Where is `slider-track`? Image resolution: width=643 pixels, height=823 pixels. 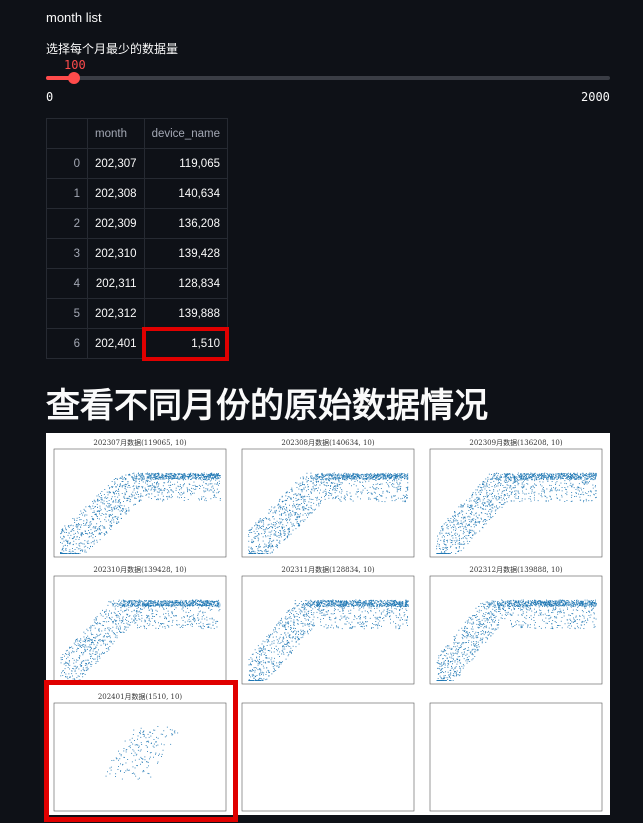 slider-track is located at coordinates (328, 78).